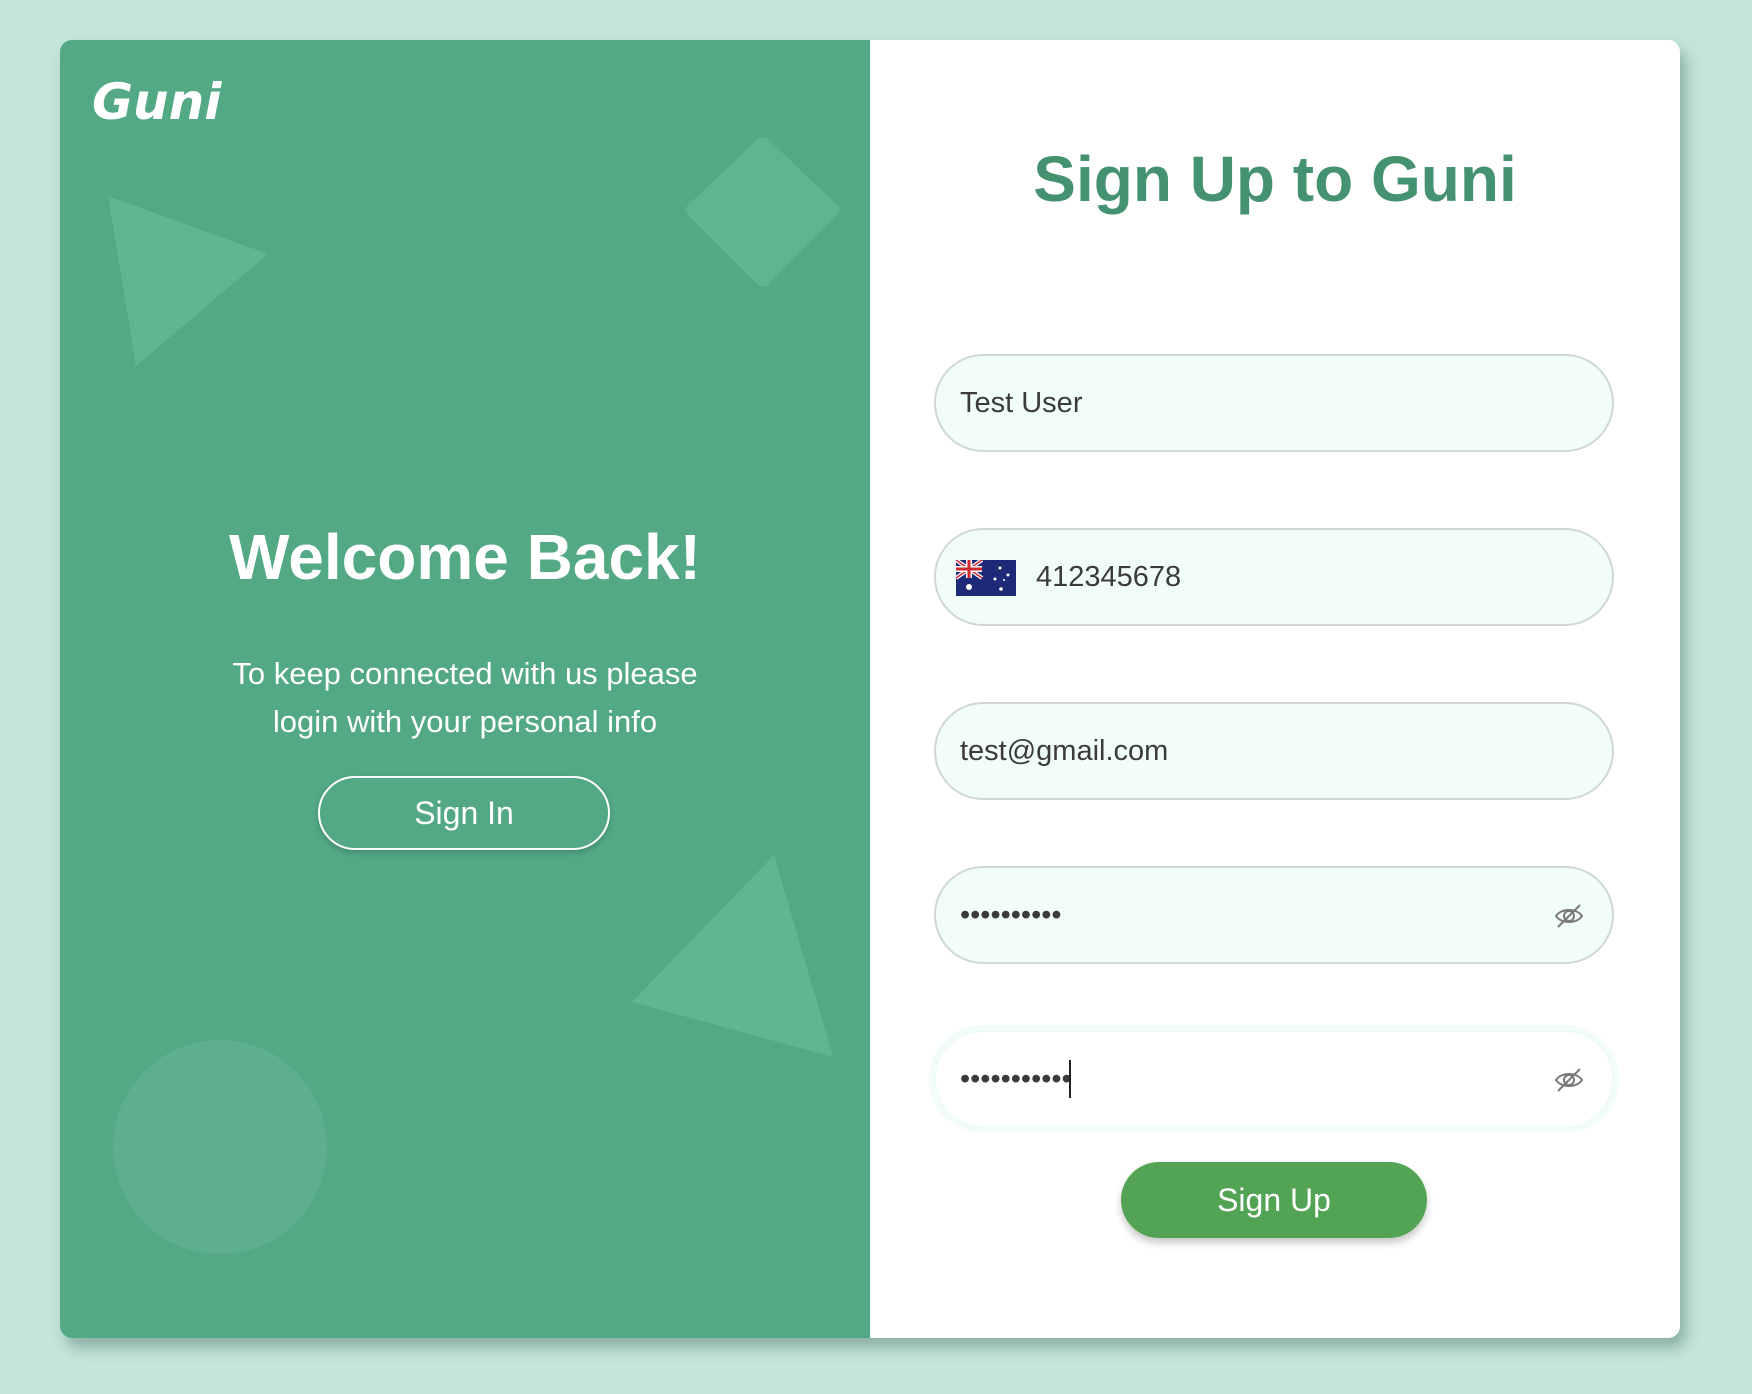 The height and width of the screenshot is (1394, 1752). I want to click on name-input, so click(1240, 403).